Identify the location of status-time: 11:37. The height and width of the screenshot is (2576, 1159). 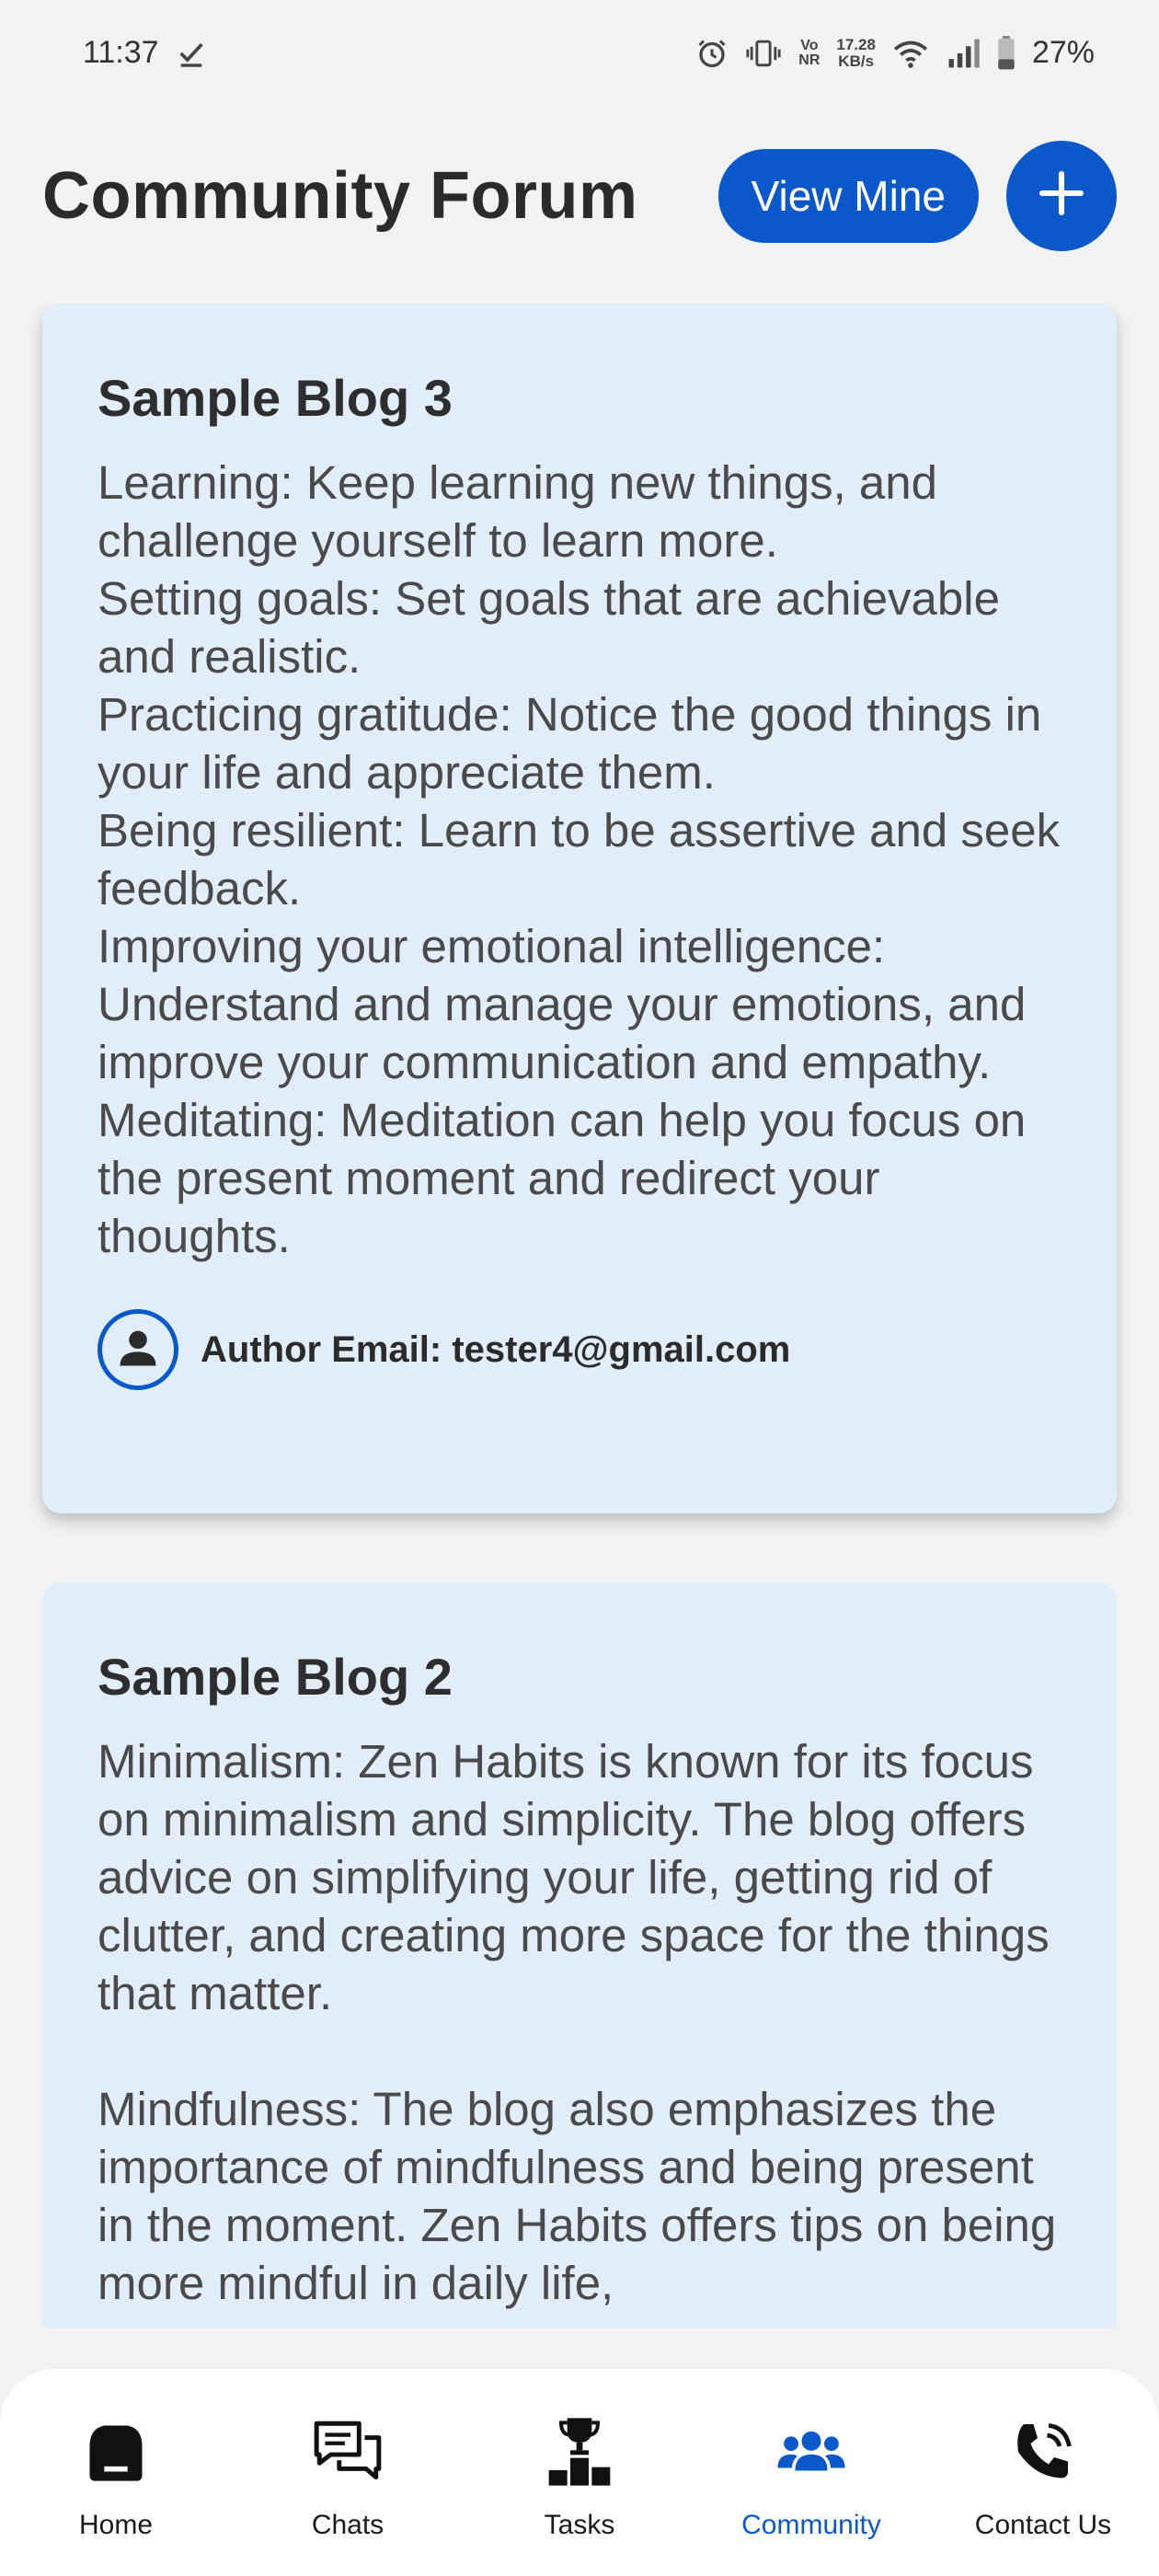
(121, 52).